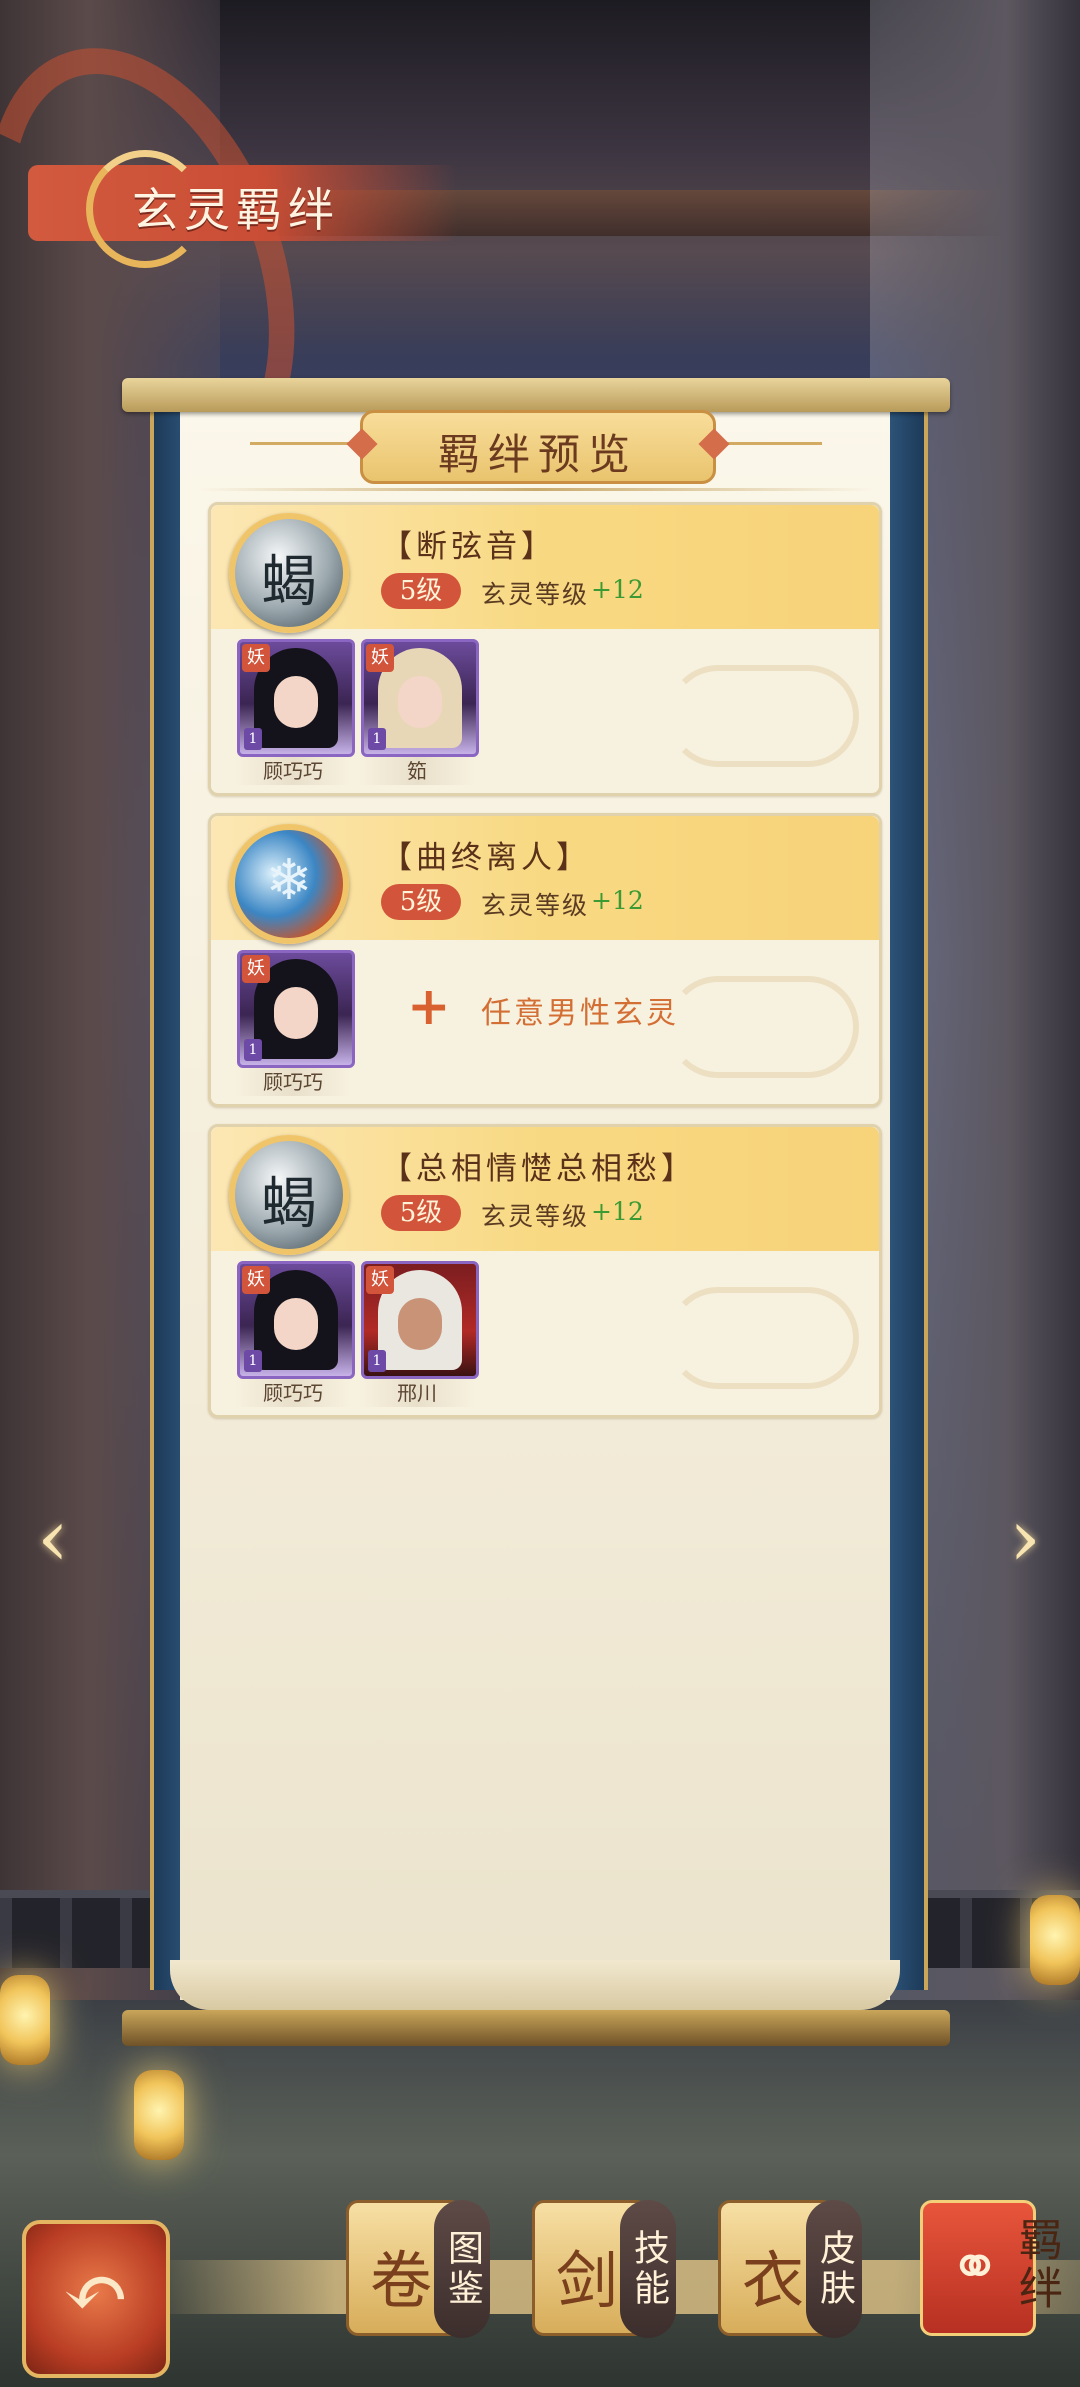 The width and height of the screenshot is (1080, 2387). I want to click on tab-bonds: ⚭ 羁绊, so click(995, 2265).